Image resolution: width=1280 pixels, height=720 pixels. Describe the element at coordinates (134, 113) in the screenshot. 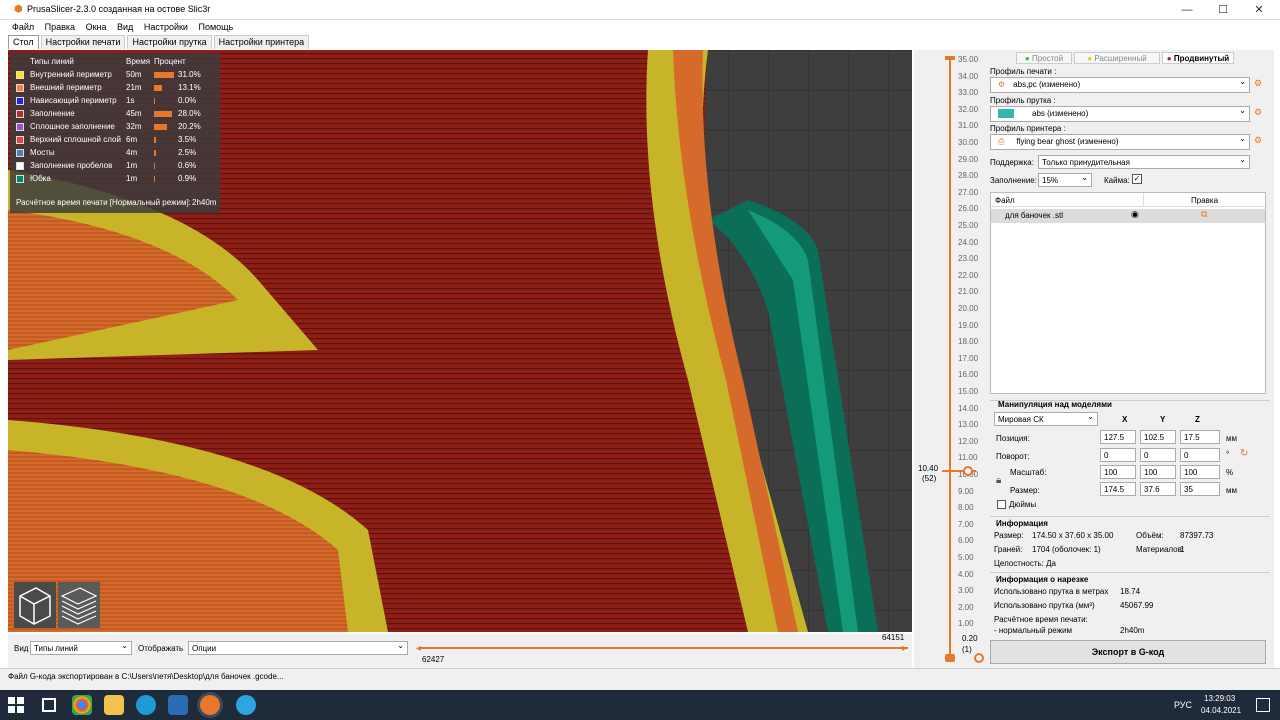

I see `legend-time: 45m` at that location.